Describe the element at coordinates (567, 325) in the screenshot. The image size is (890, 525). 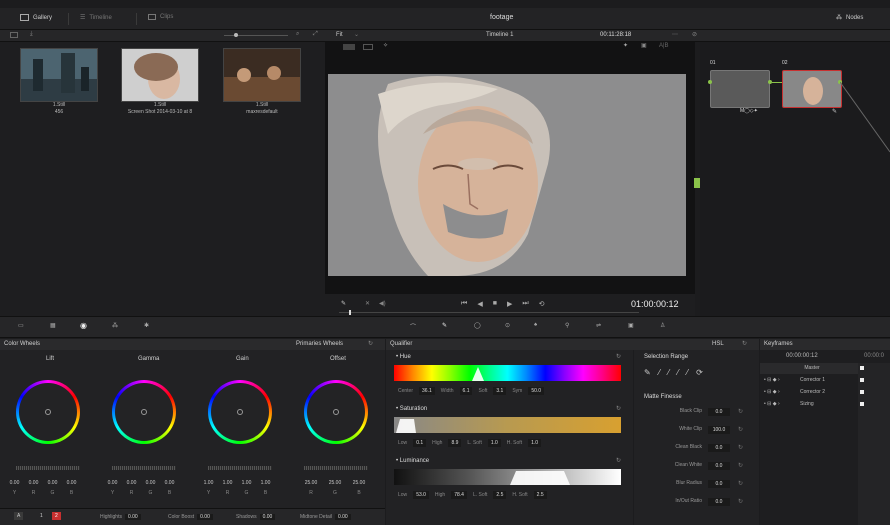
I see `key-icon: ⚲` at that location.